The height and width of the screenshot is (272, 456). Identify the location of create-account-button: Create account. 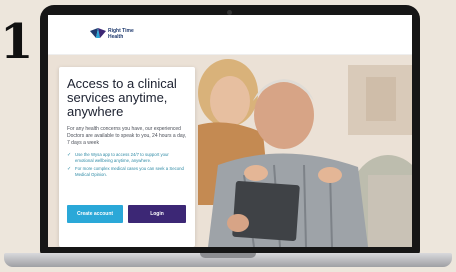
(95, 214).